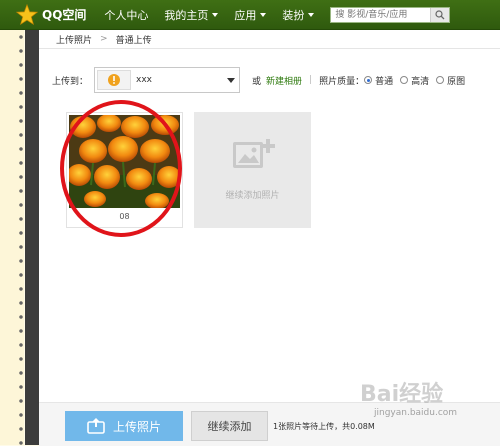 This screenshot has width=500, height=446. I want to click on dropdown-arrow-icon, so click(231, 80).